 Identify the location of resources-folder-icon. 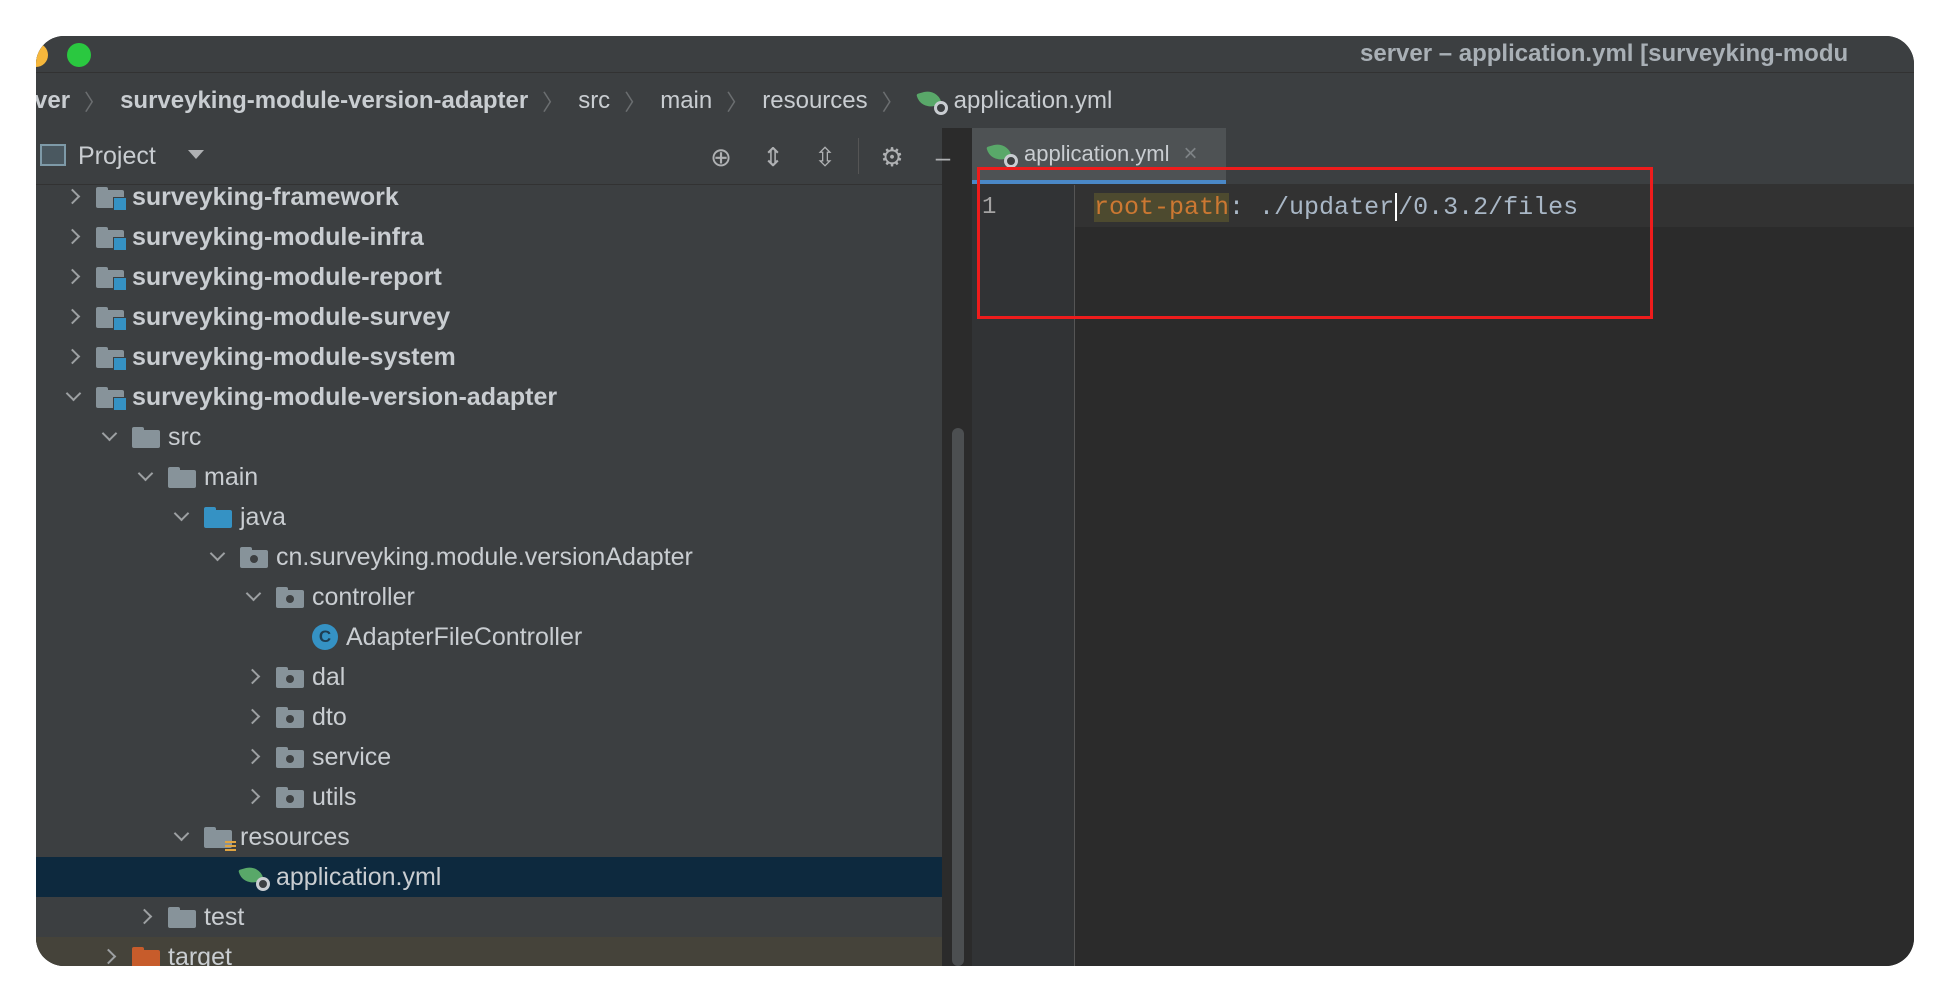
(220, 839).